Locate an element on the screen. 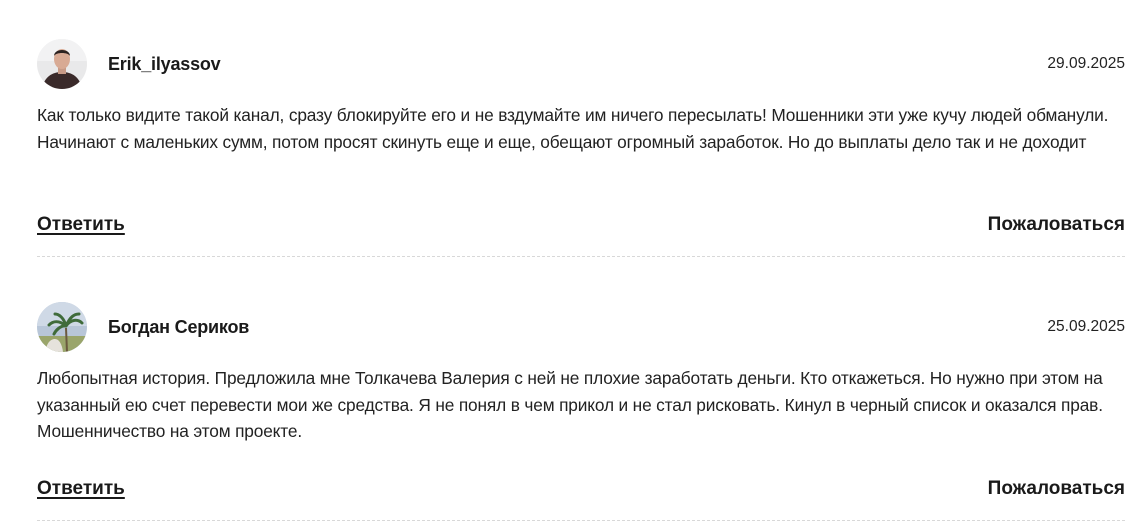  comment-author: Erik_ilyassov is located at coordinates (164, 64).